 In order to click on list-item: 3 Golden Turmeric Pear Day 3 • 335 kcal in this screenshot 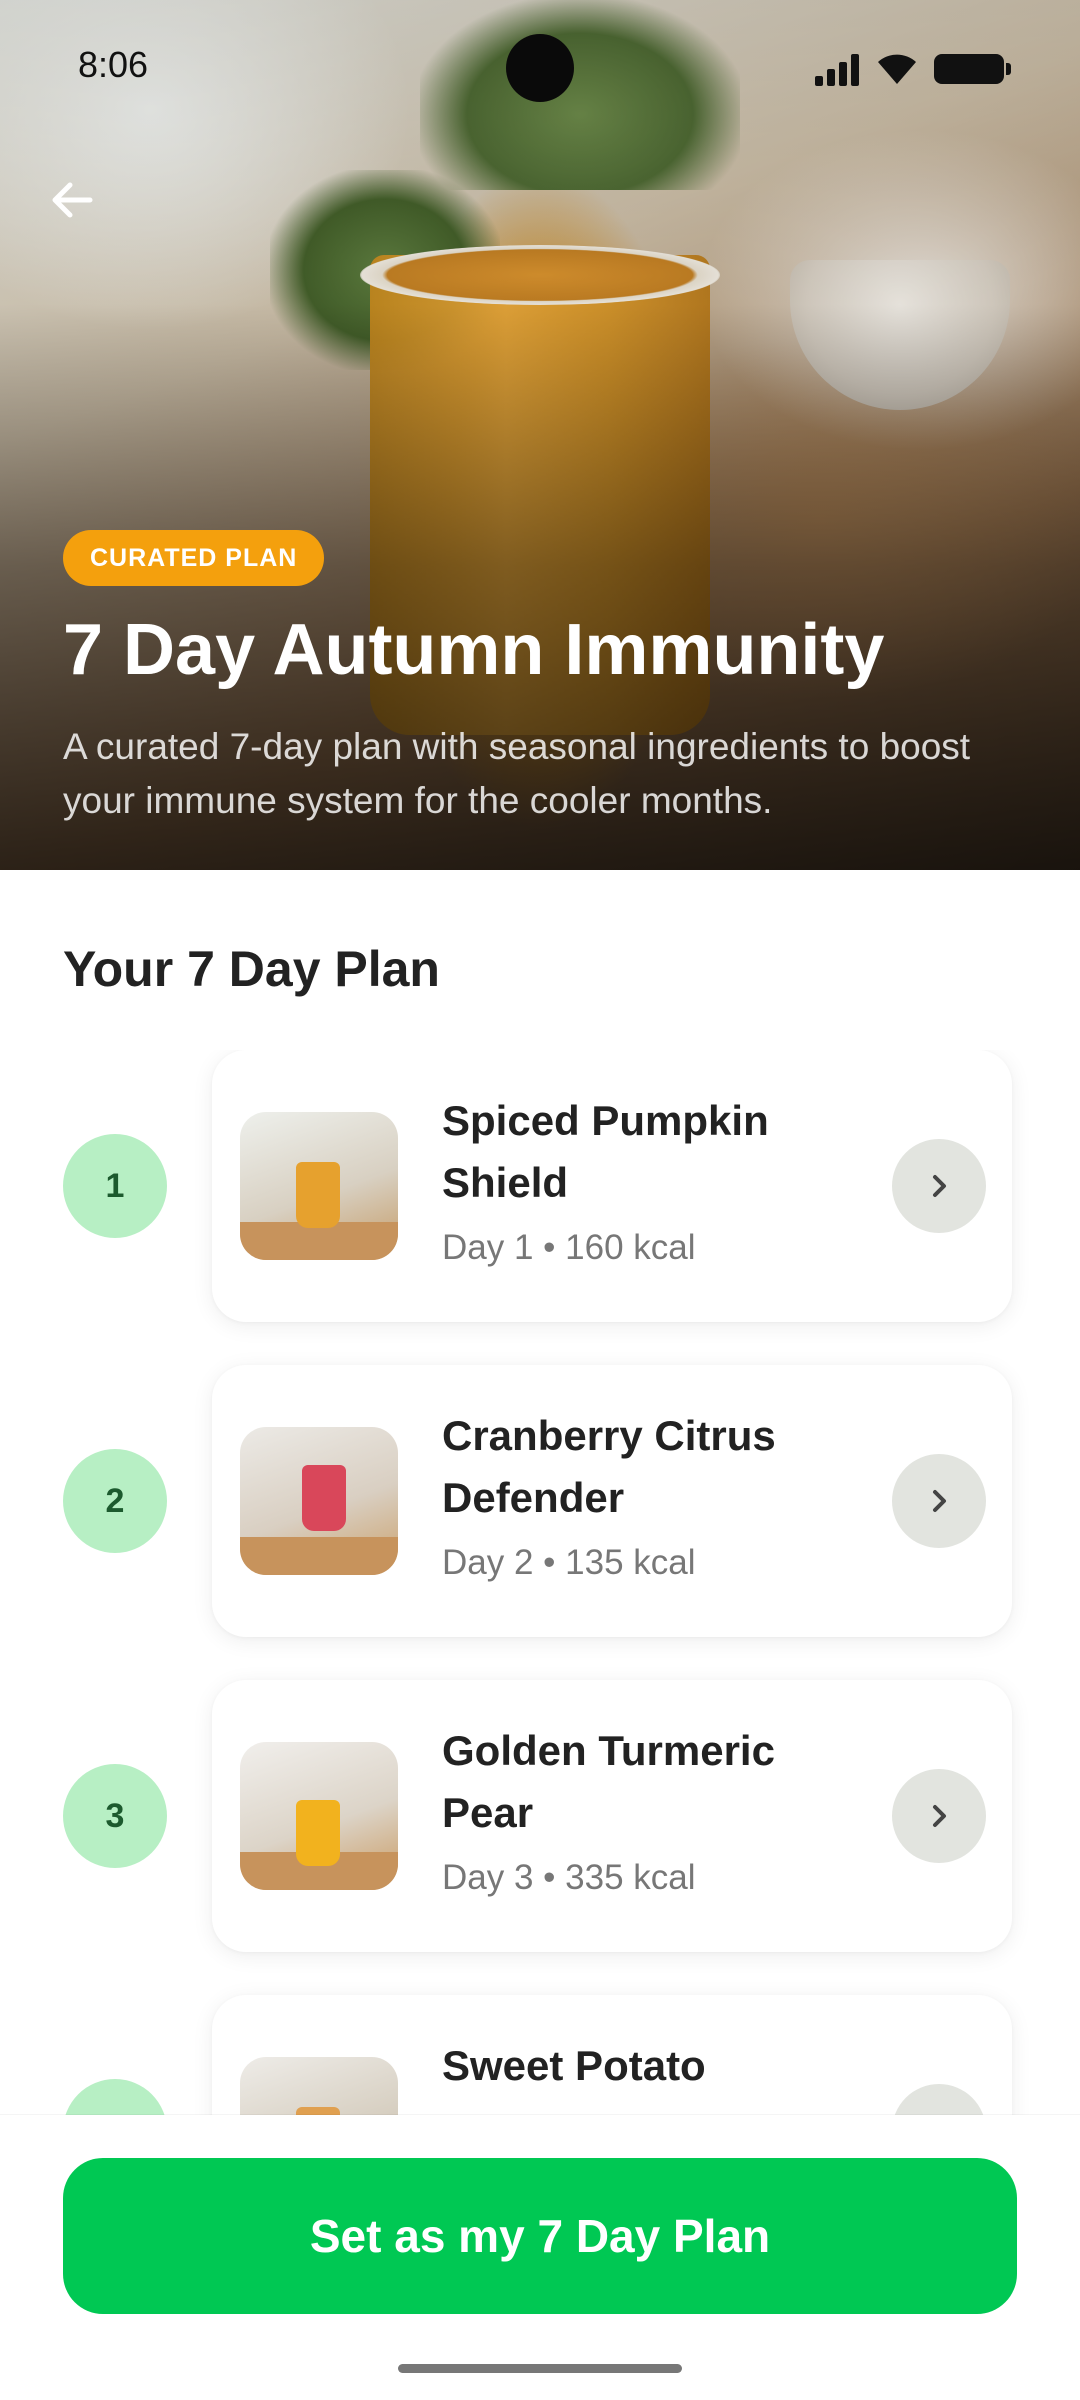, I will do `click(540, 1816)`.